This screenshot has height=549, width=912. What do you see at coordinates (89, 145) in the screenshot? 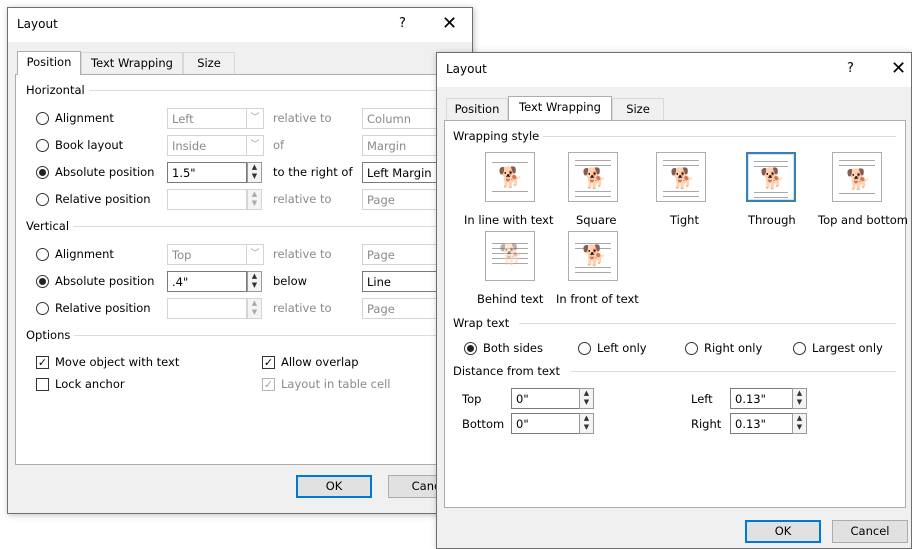
I see `book-layout-label: Book layout` at bounding box center [89, 145].